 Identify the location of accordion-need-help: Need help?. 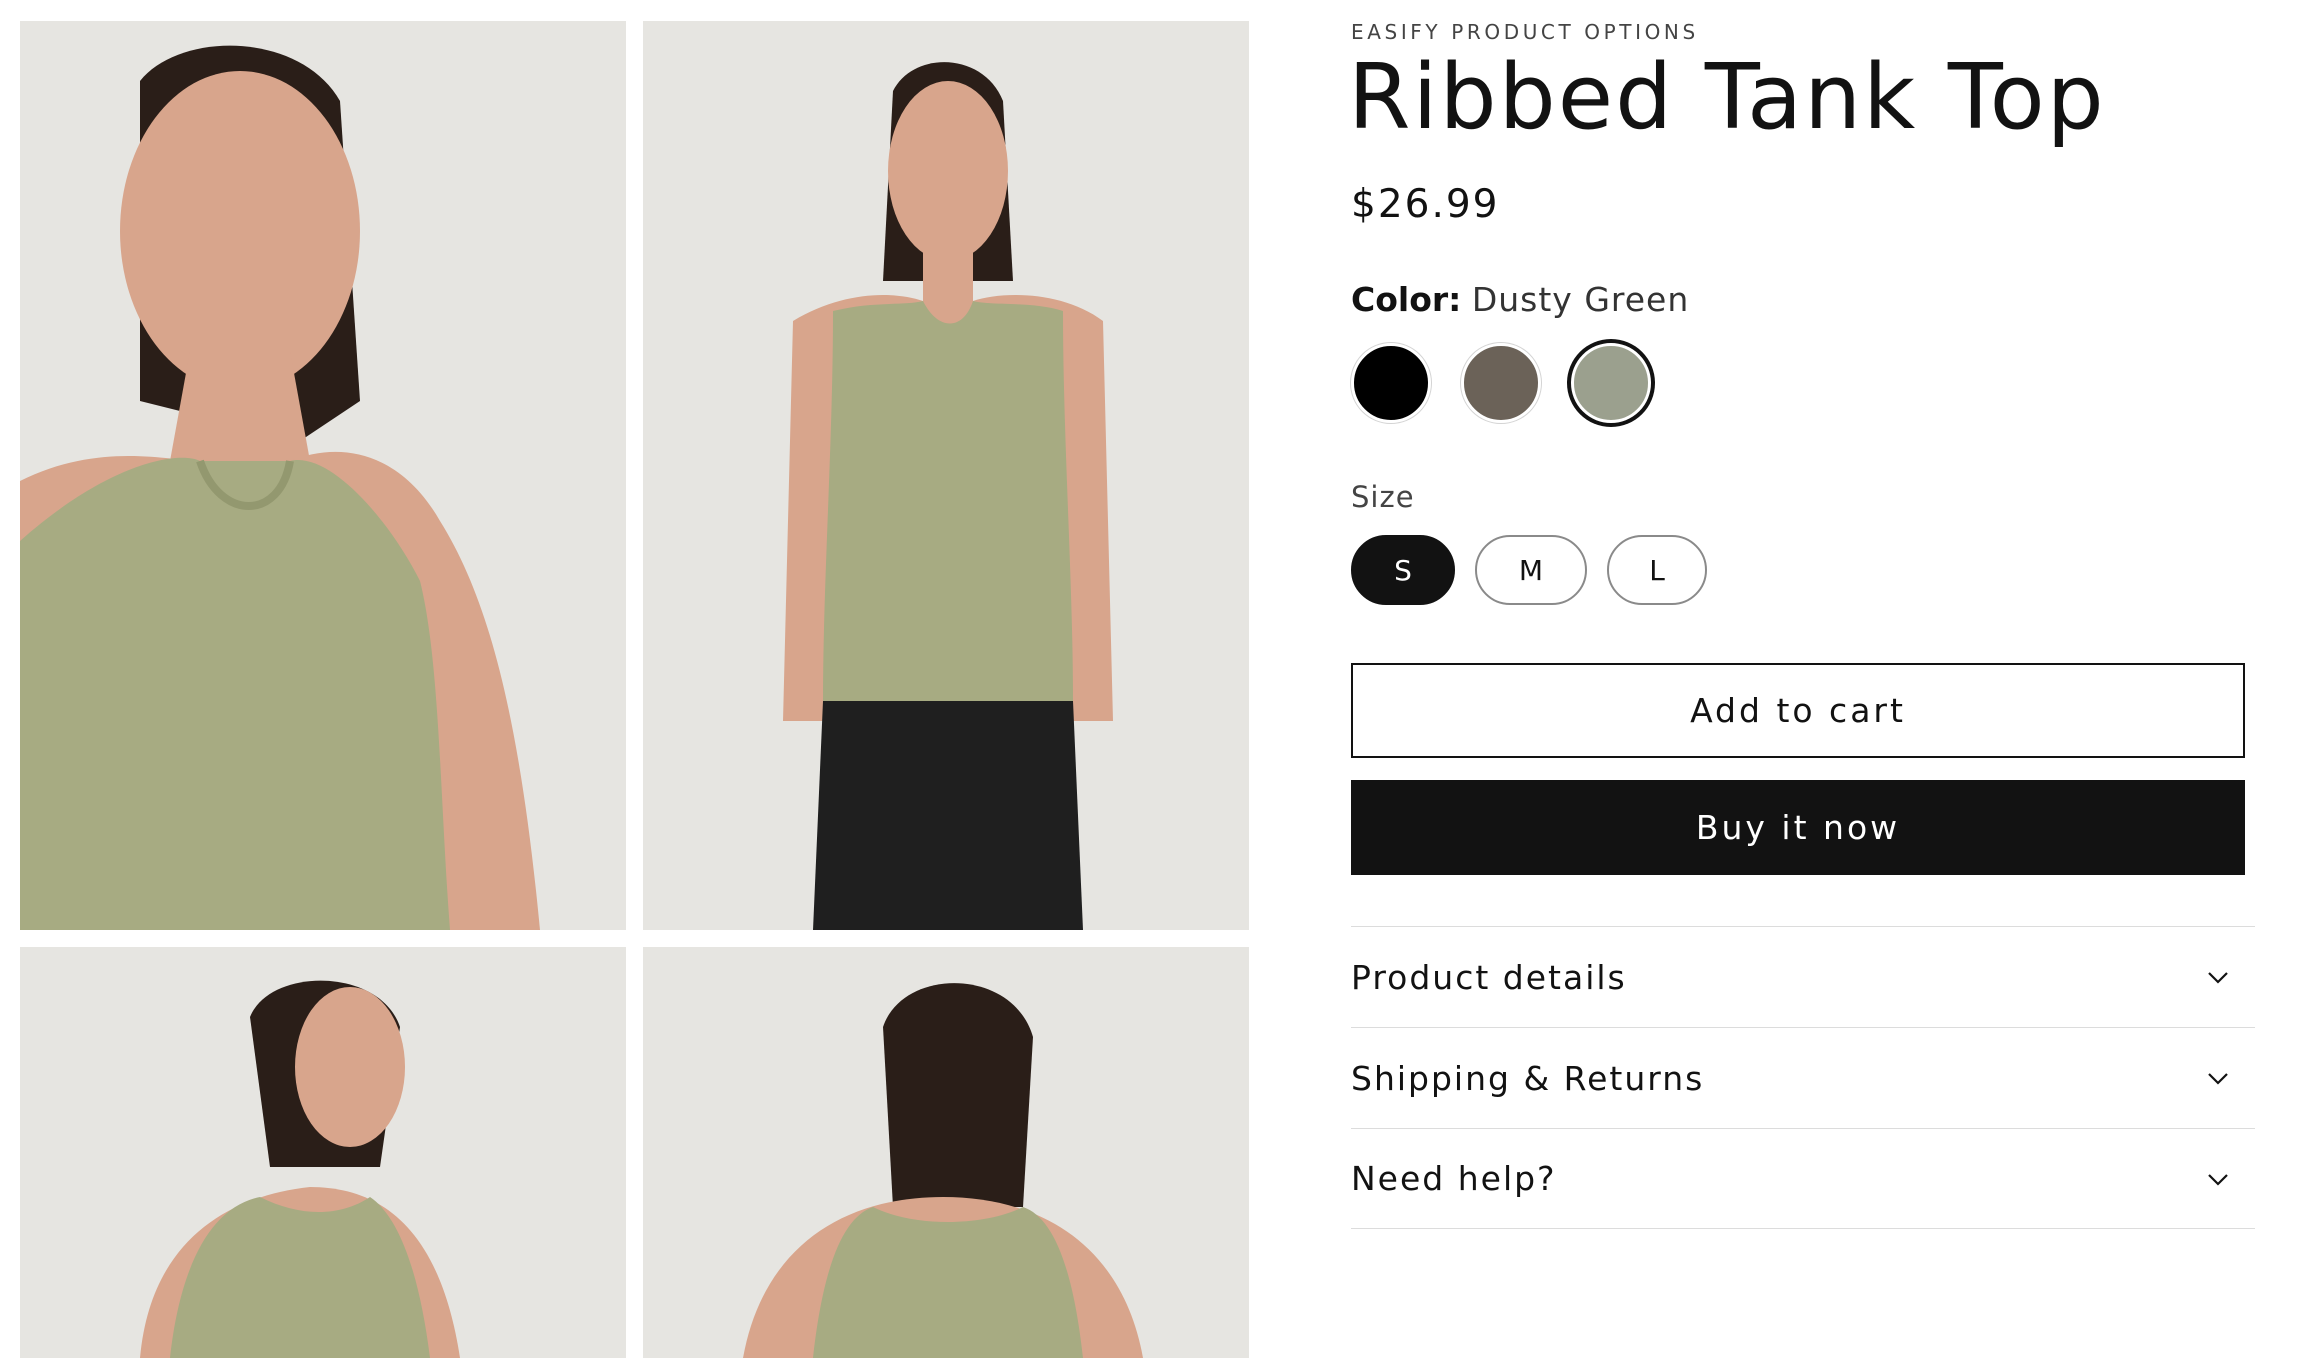
(1803, 1178).